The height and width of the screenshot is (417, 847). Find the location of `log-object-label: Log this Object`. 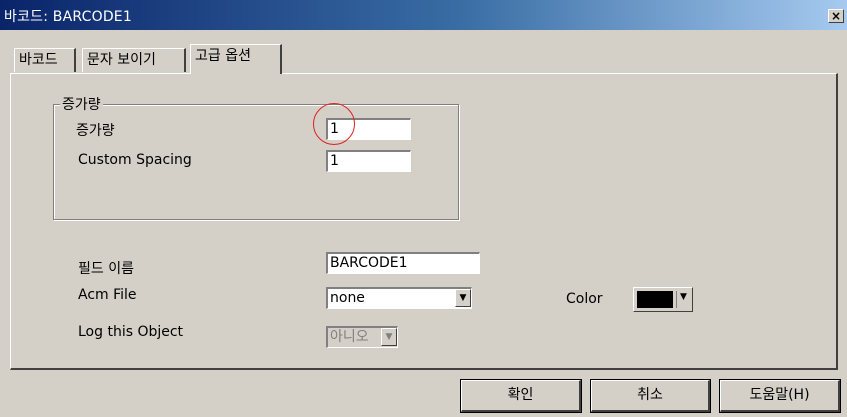

log-object-label: Log this Object is located at coordinates (131, 332).